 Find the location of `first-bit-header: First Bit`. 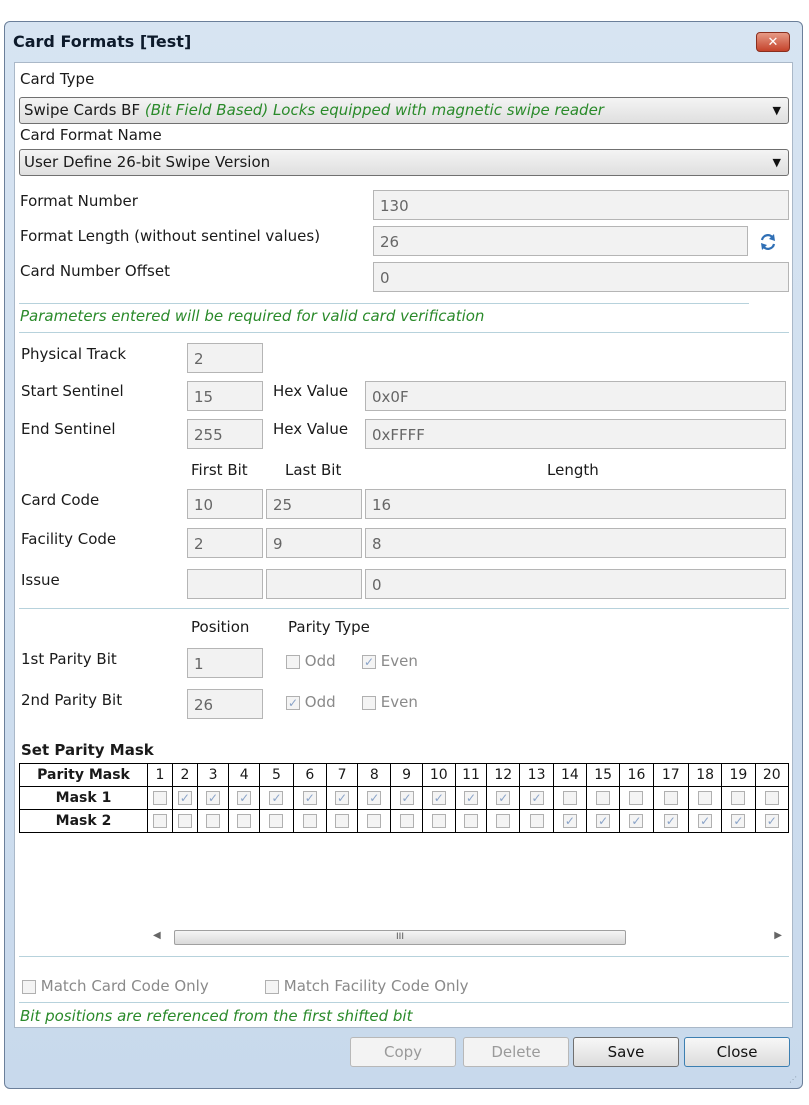

first-bit-header: First Bit is located at coordinates (219, 470).